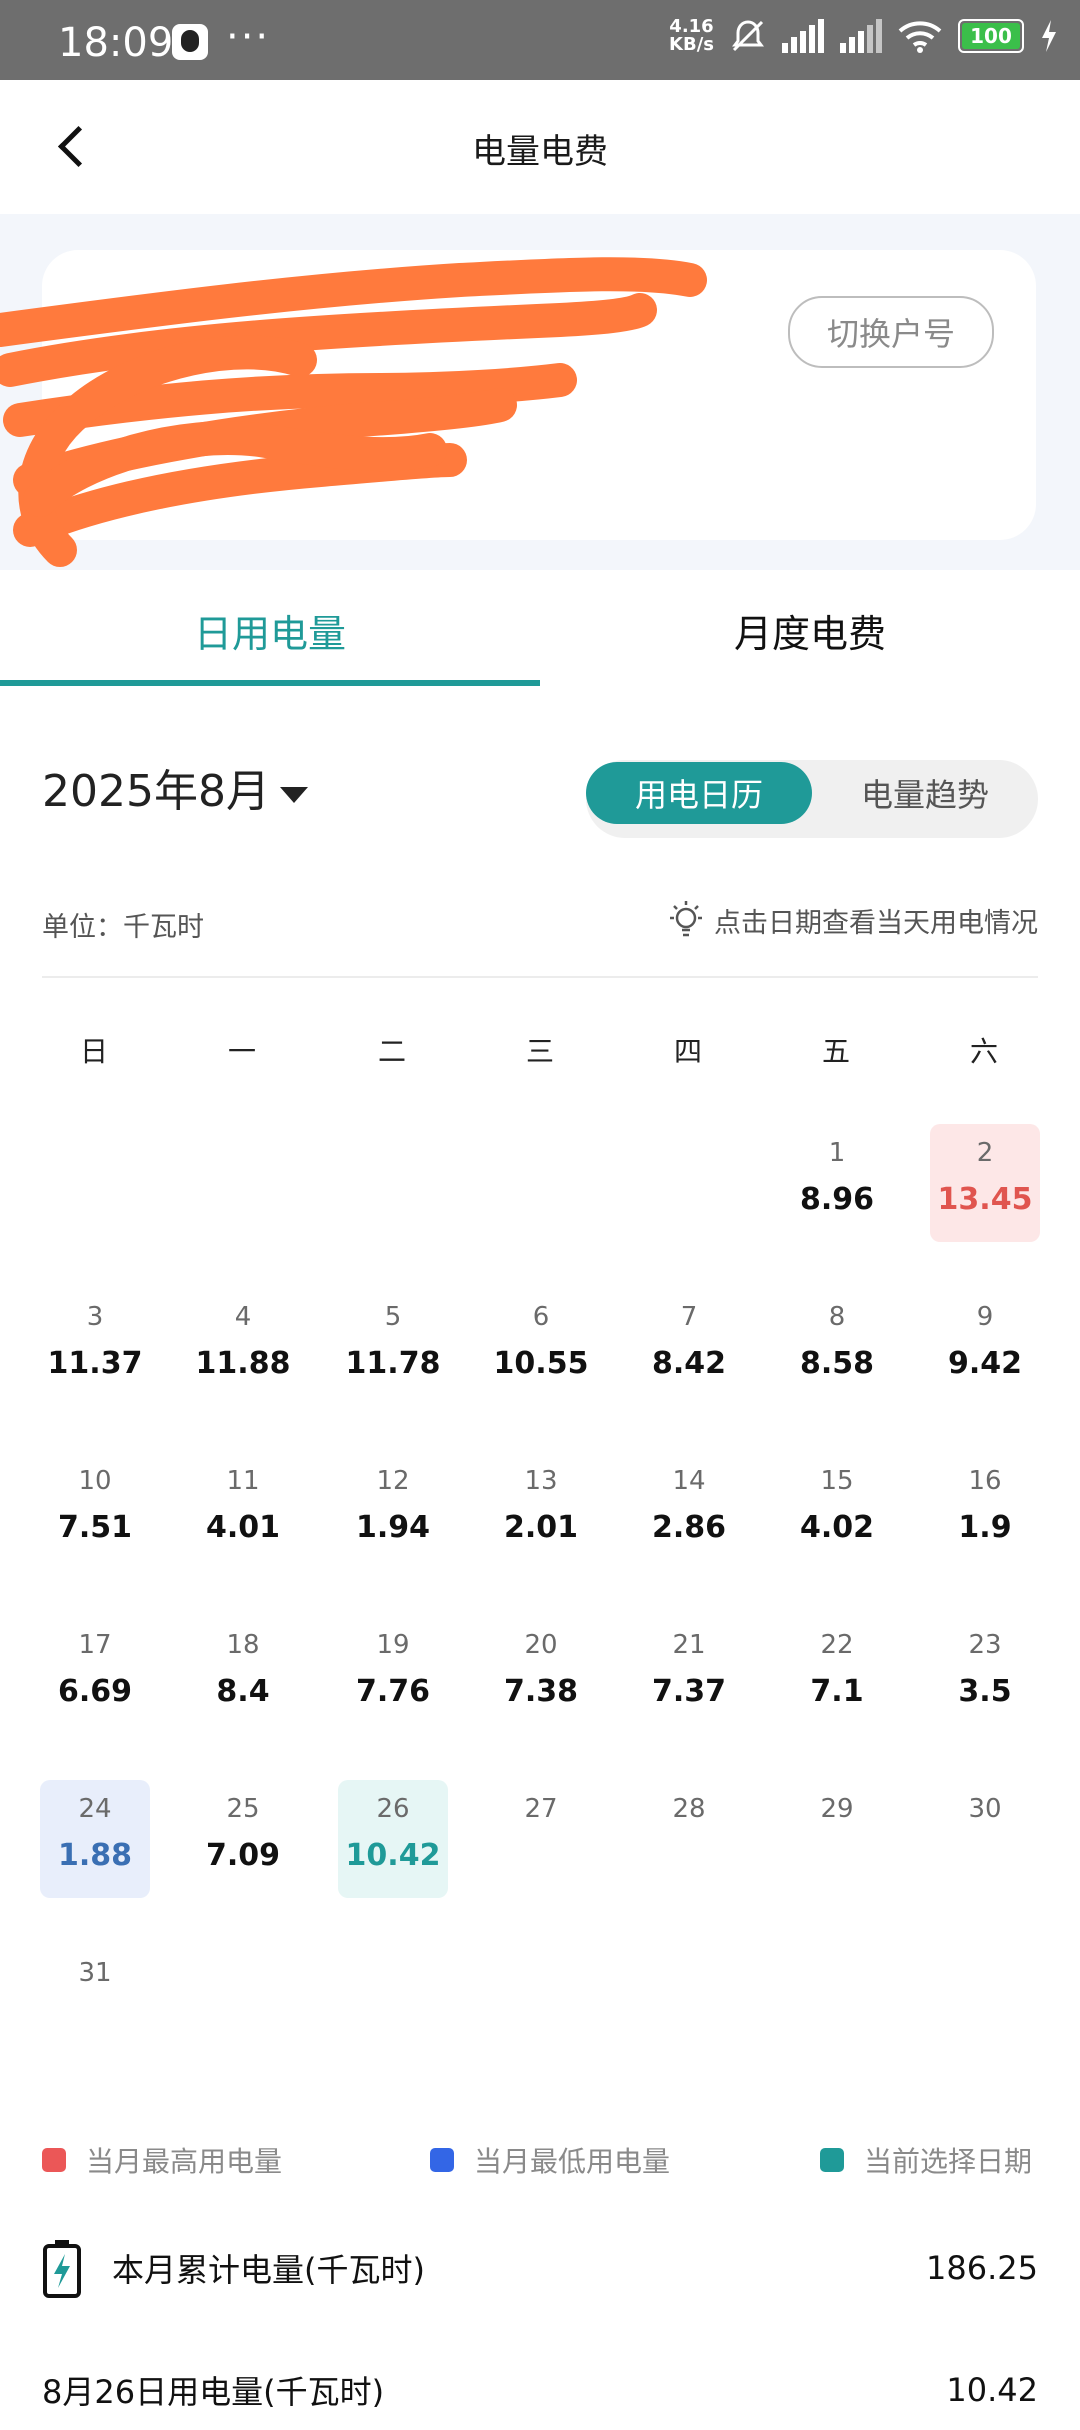  What do you see at coordinates (837, 1347) in the screenshot?
I see `calendar-day: 8 8.58` at bounding box center [837, 1347].